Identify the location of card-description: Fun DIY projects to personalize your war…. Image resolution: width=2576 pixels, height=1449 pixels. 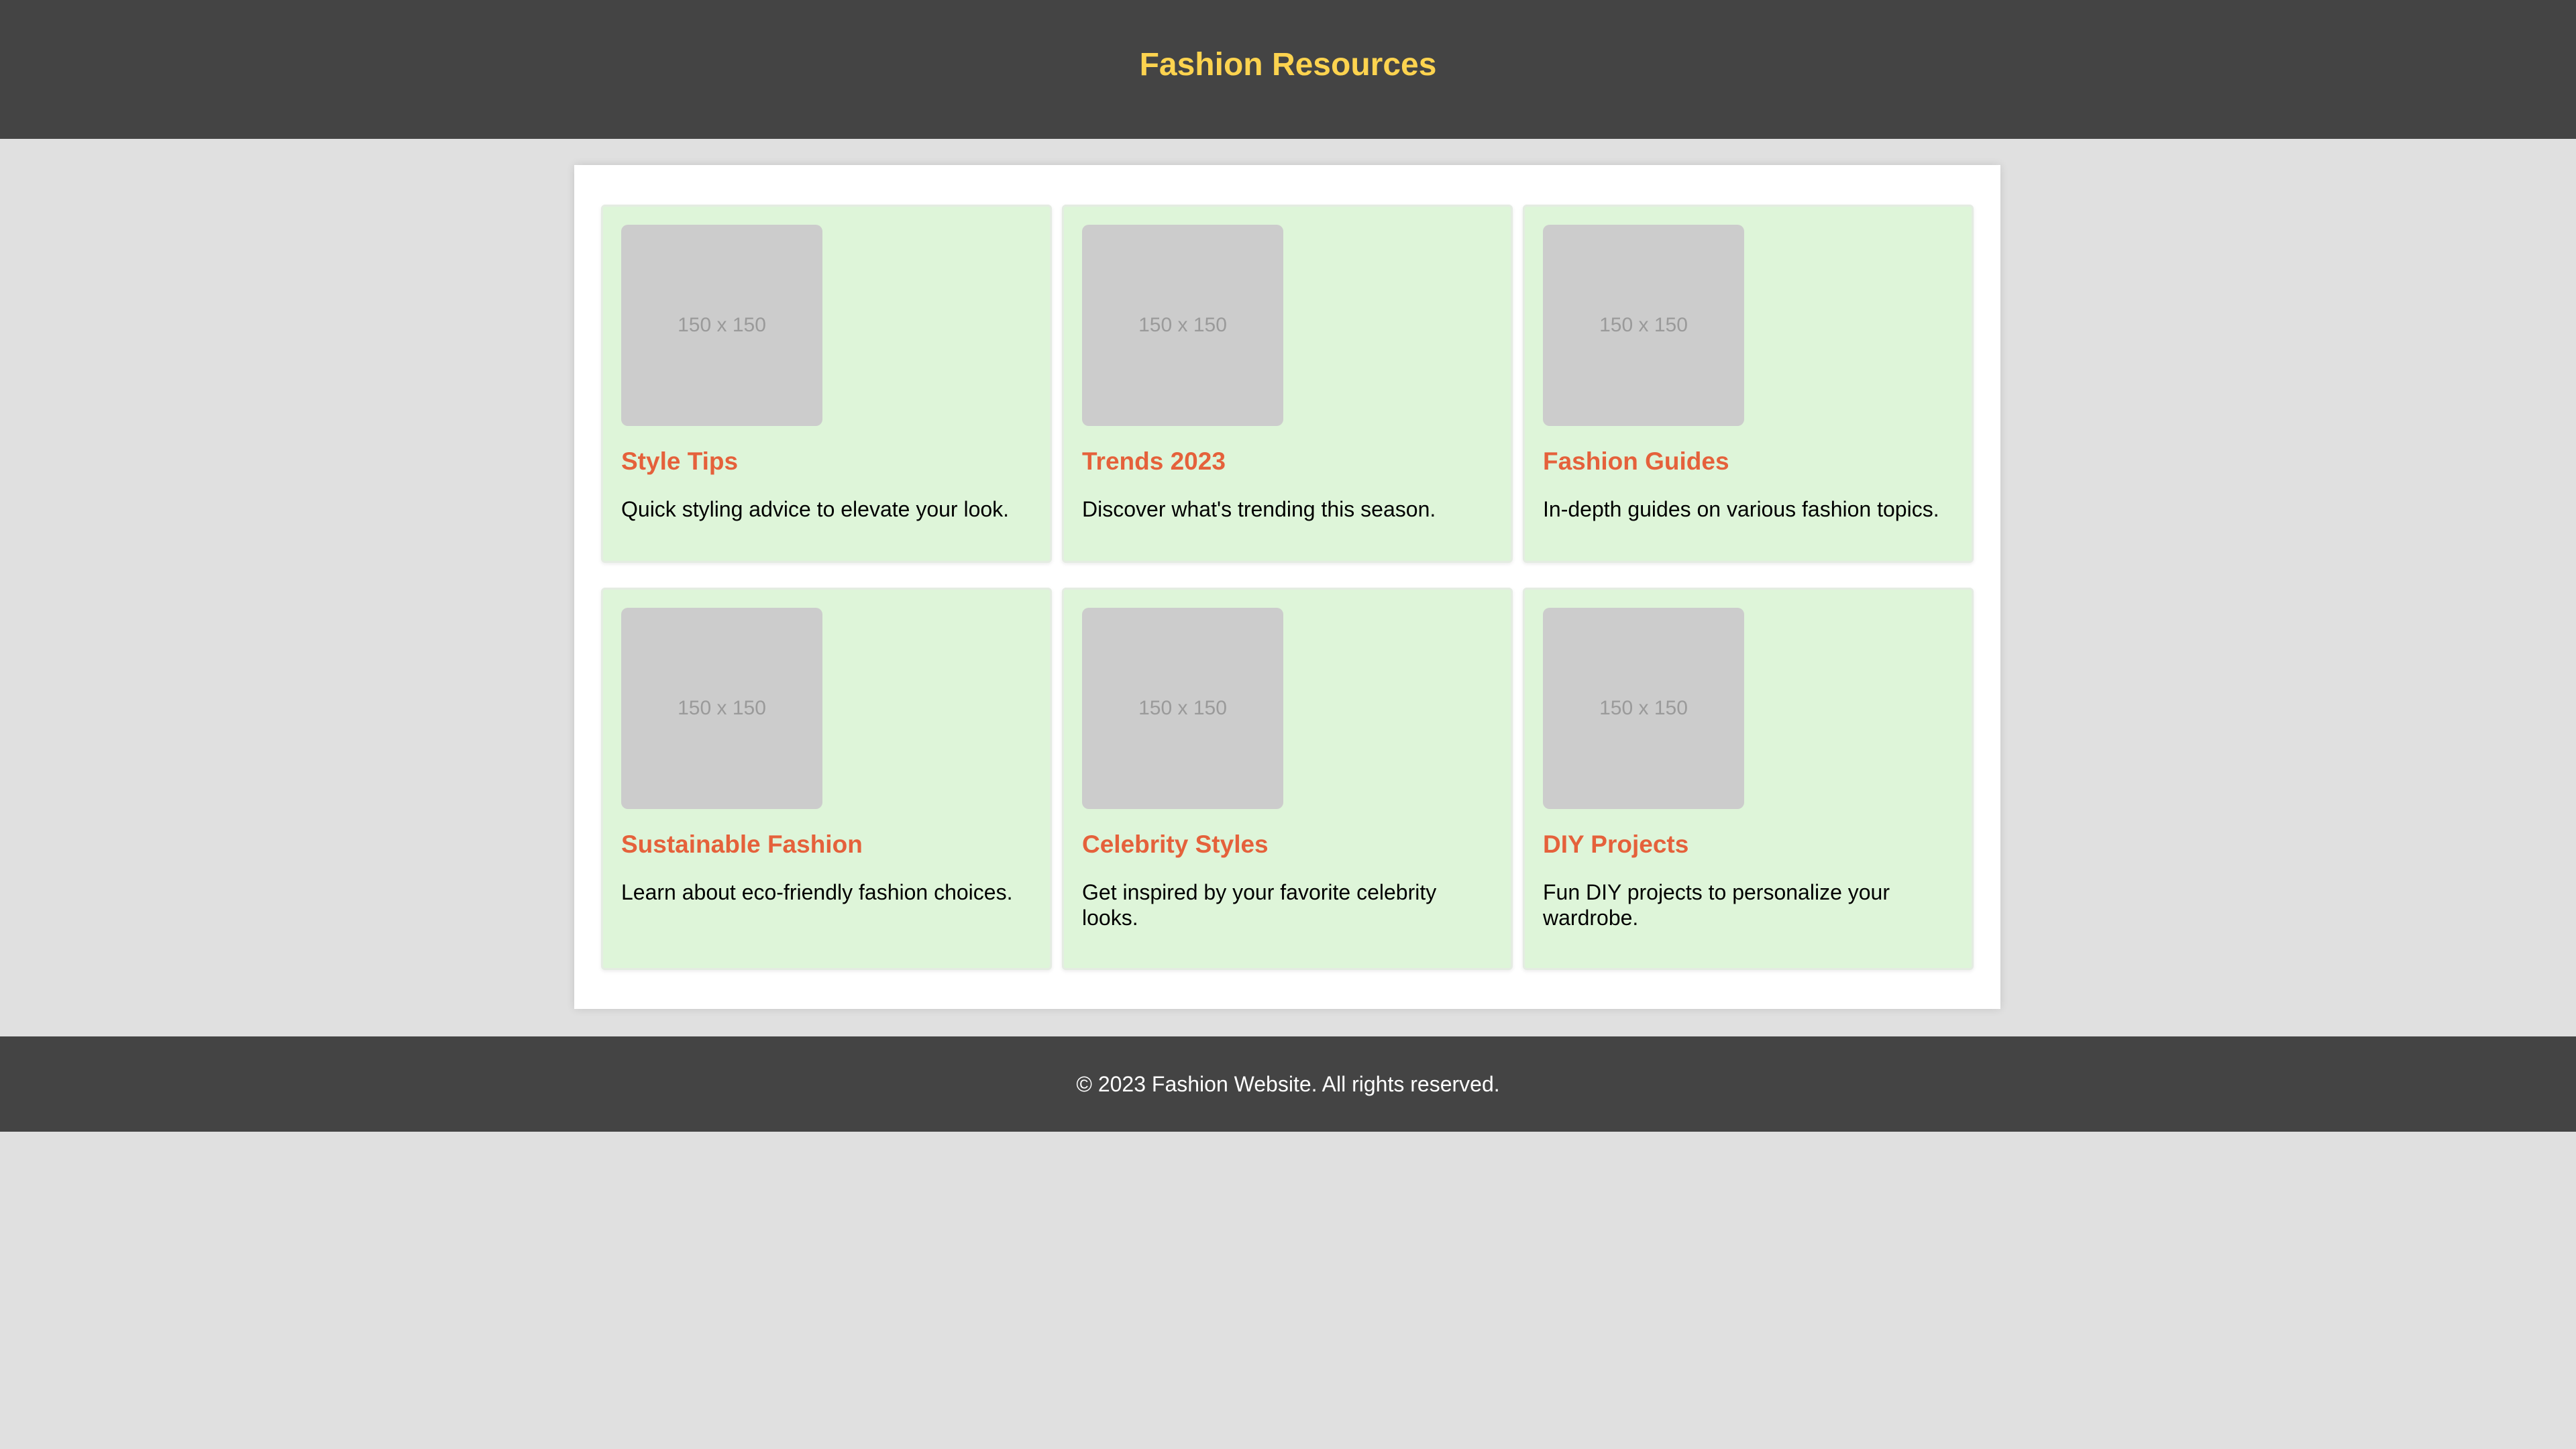
(1716, 905).